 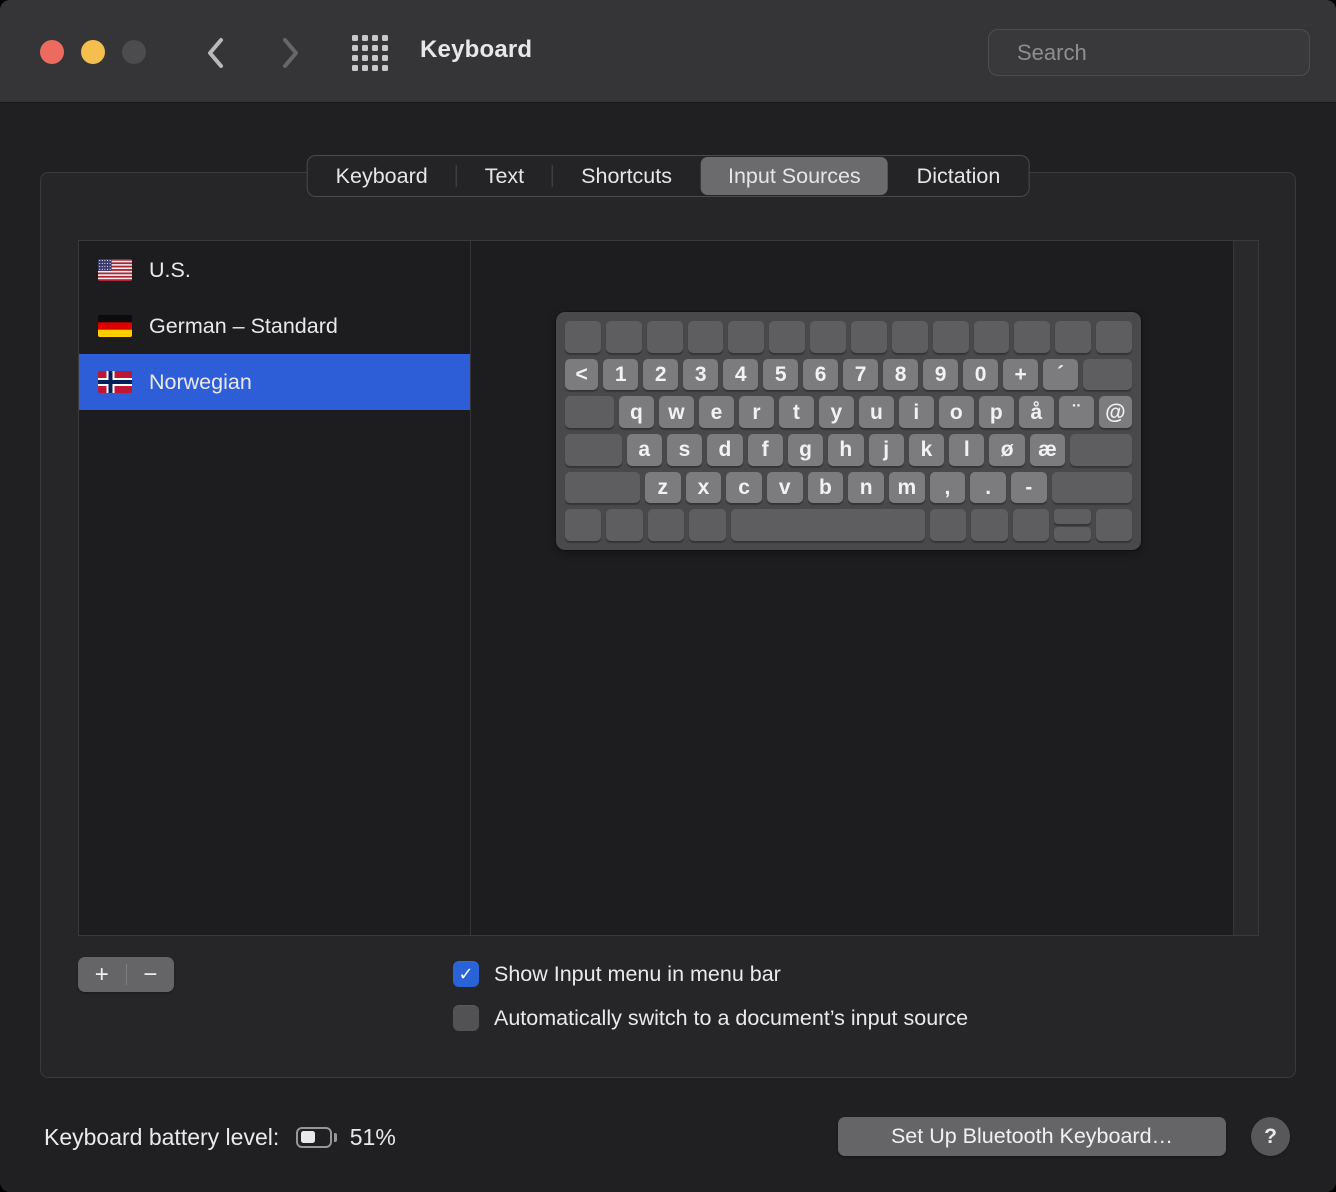 I want to click on input-source-row-norwegian: Norwegian, so click(x=274, y=382).